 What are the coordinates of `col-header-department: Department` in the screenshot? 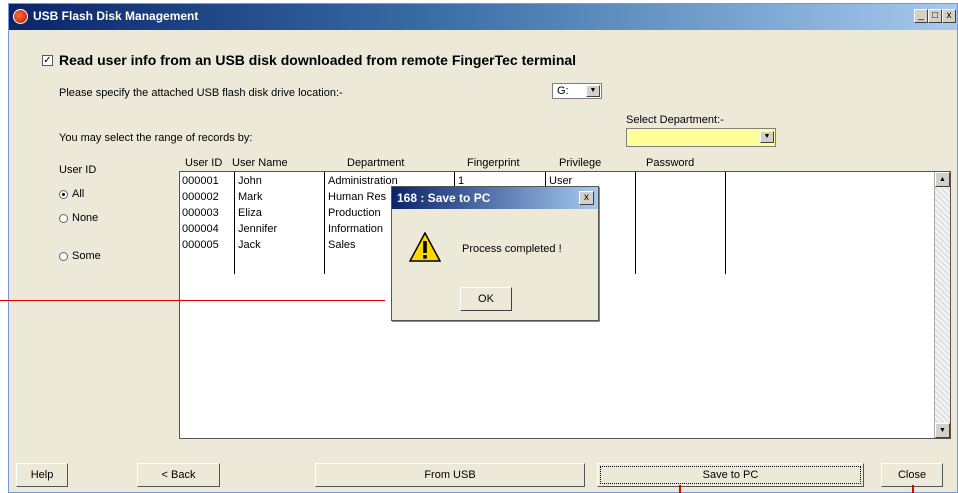 It's located at (376, 163).